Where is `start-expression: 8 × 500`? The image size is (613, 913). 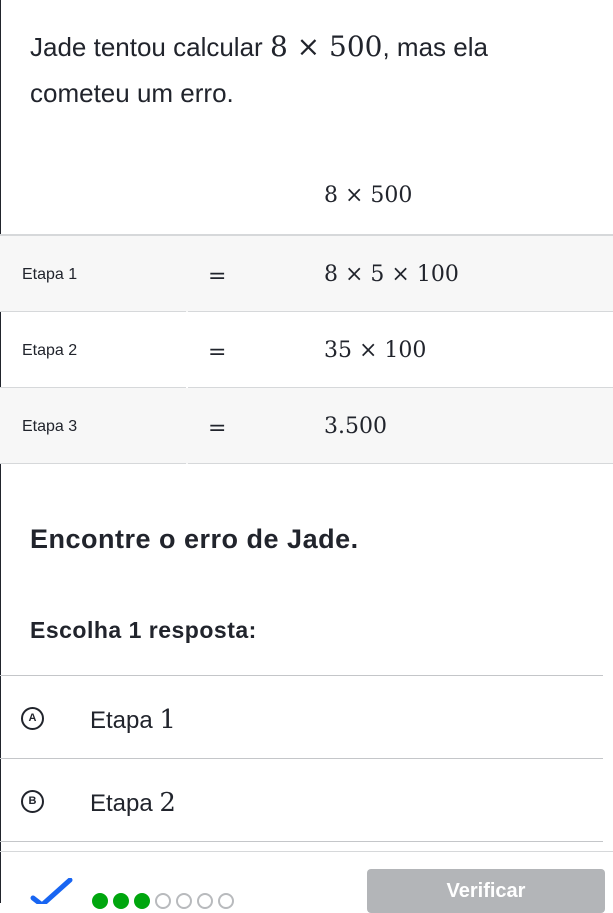
start-expression: 8 × 500 is located at coordinates (368, 195).